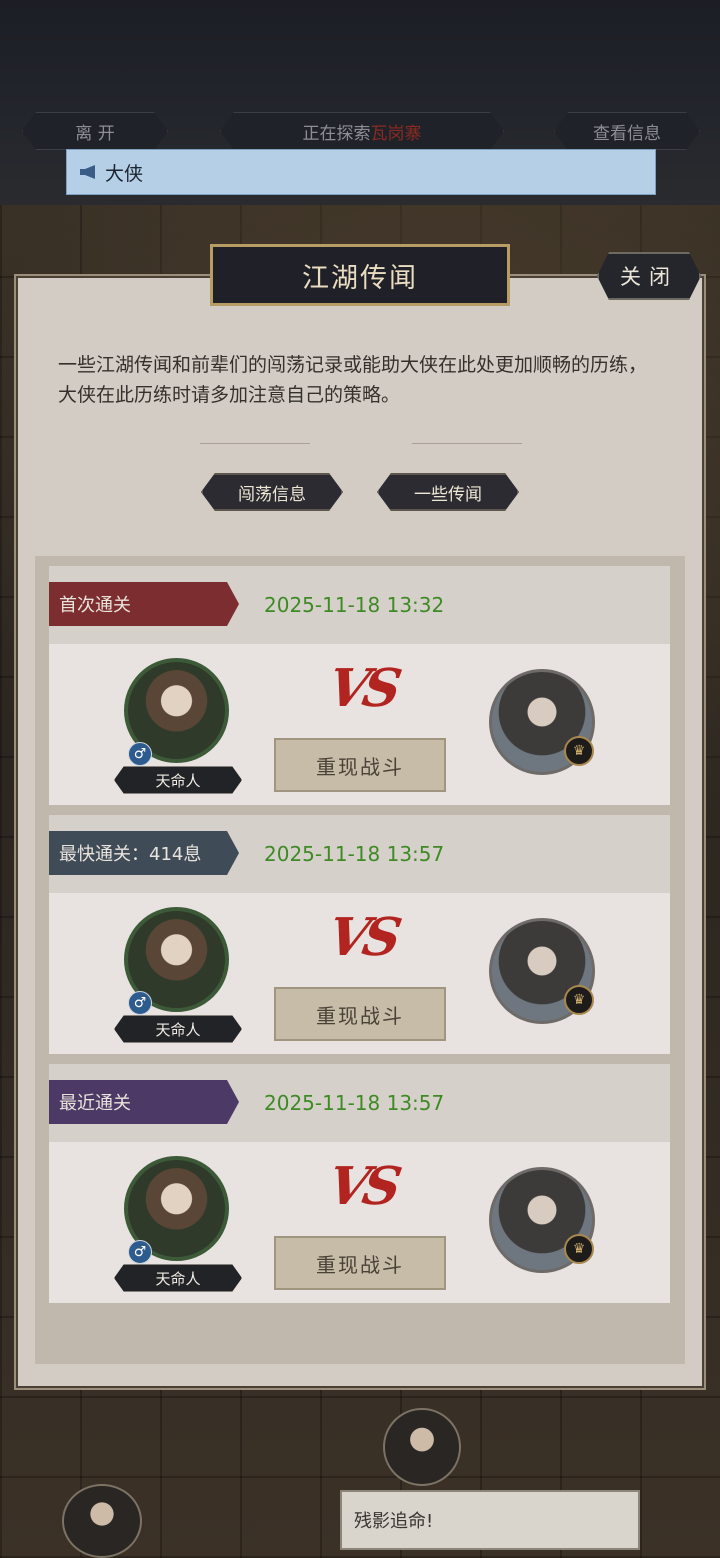 This screenshot has width=720, height=1558. I want to click on notice-bar: 大侠, so click(361, 172).